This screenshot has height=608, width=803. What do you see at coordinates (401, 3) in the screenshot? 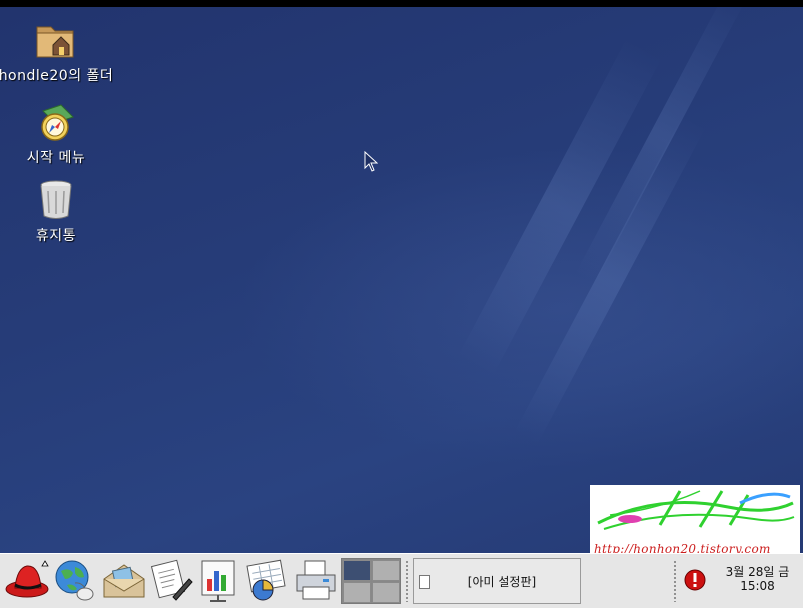
I see `top-black-bar` at bounding box center [401, 3].